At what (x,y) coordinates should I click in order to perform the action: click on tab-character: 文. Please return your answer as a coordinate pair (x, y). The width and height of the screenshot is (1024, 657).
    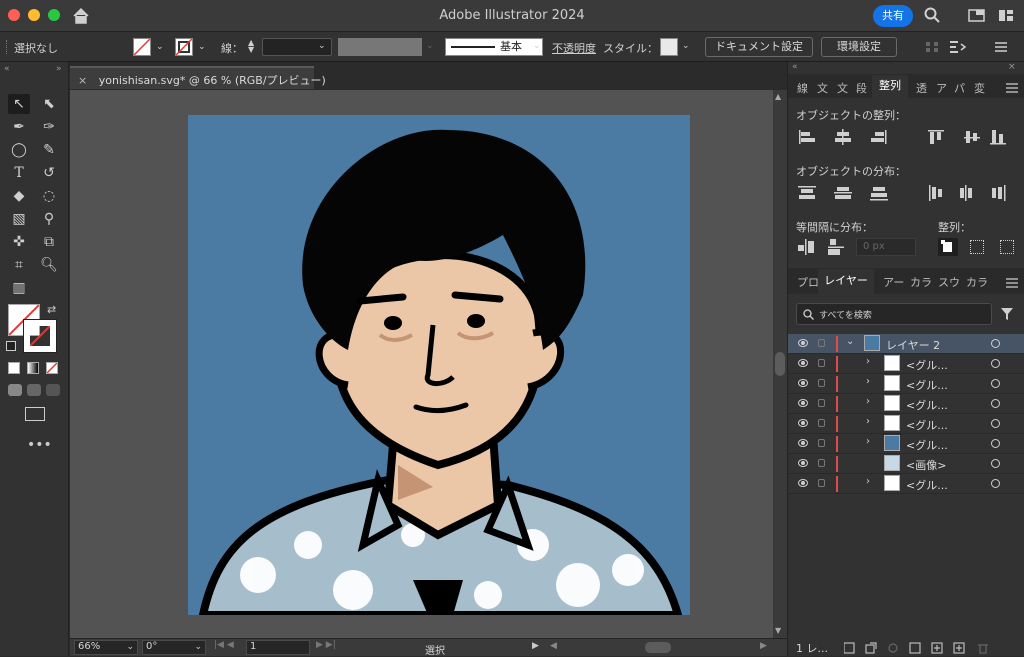
    Looking at the image, I should click on (822, 88).